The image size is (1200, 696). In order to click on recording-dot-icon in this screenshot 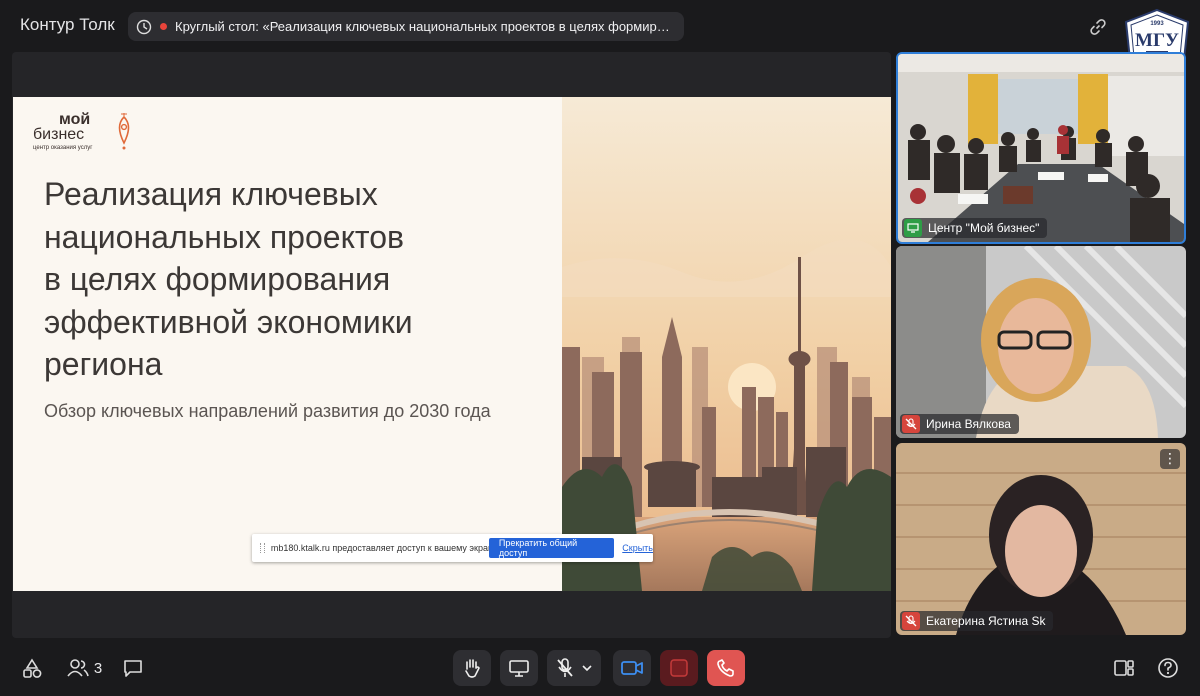, I will do `click(163, 26)`.